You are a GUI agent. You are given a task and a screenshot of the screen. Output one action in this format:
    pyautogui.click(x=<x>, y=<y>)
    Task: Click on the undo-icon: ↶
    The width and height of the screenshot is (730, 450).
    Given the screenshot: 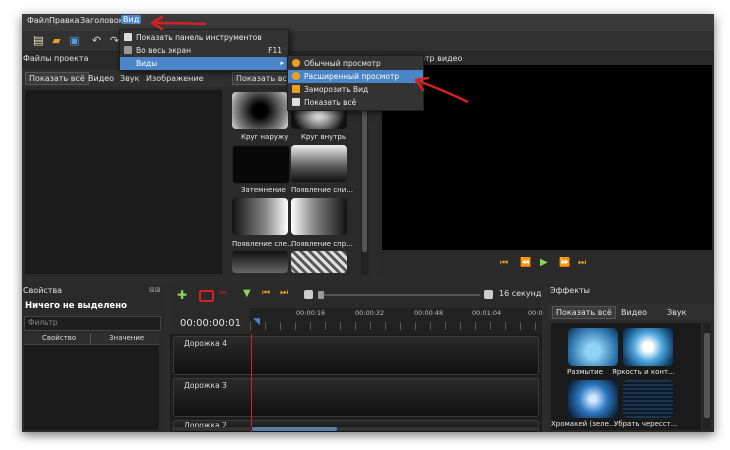 What is the action you would take?
    pyautogui.click(x=96, y=40)
    